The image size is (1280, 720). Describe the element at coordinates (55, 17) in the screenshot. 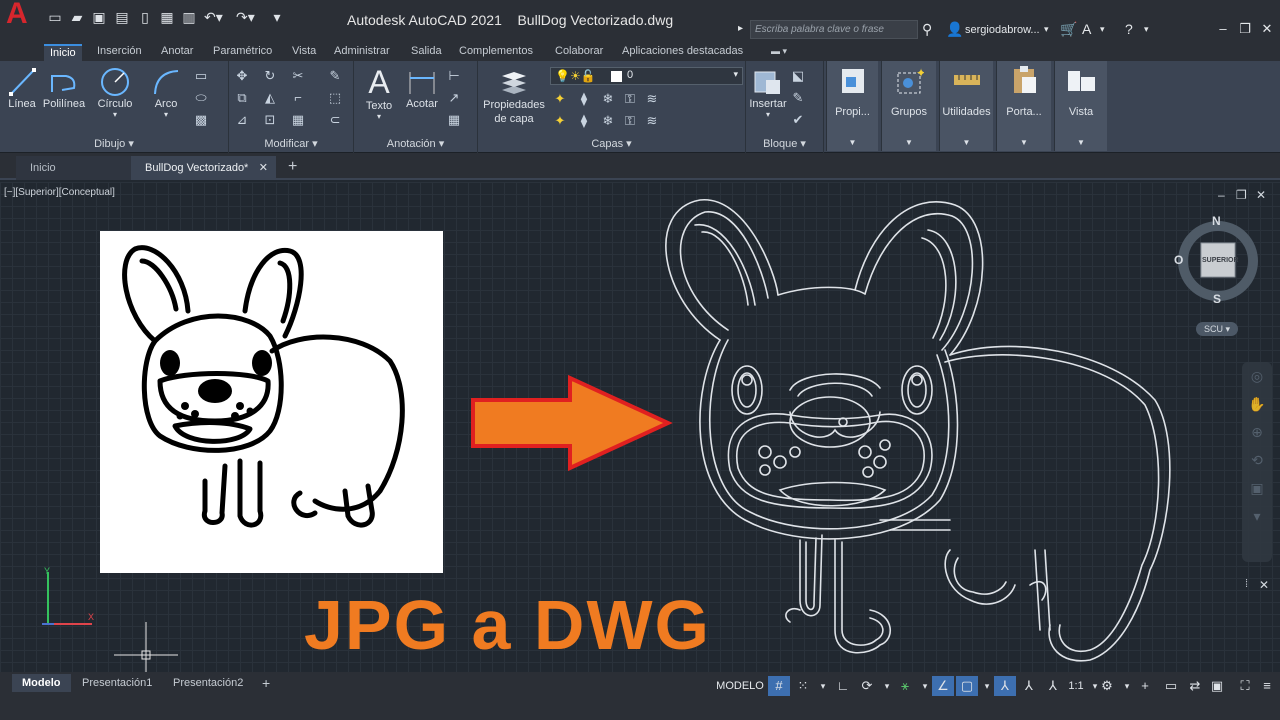

I see `new-file-icon: ▭` at that location.